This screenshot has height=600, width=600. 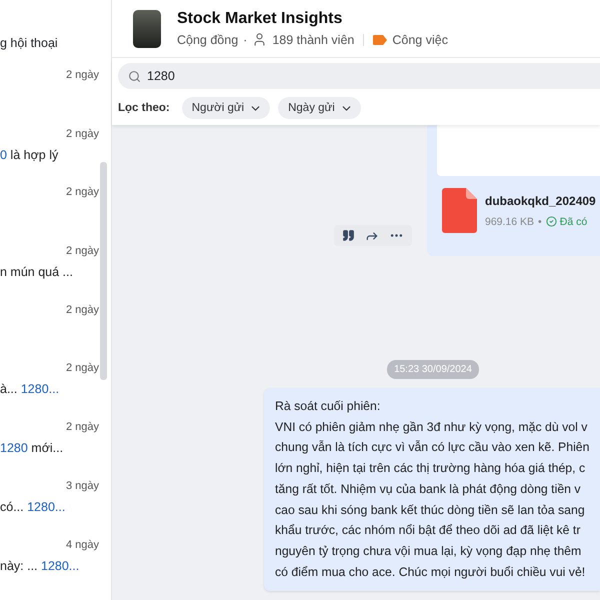 What do you see at coordinates (551, 221) in the screenshot?
I see `check-circle-icon` at bounding box center [551, 221].